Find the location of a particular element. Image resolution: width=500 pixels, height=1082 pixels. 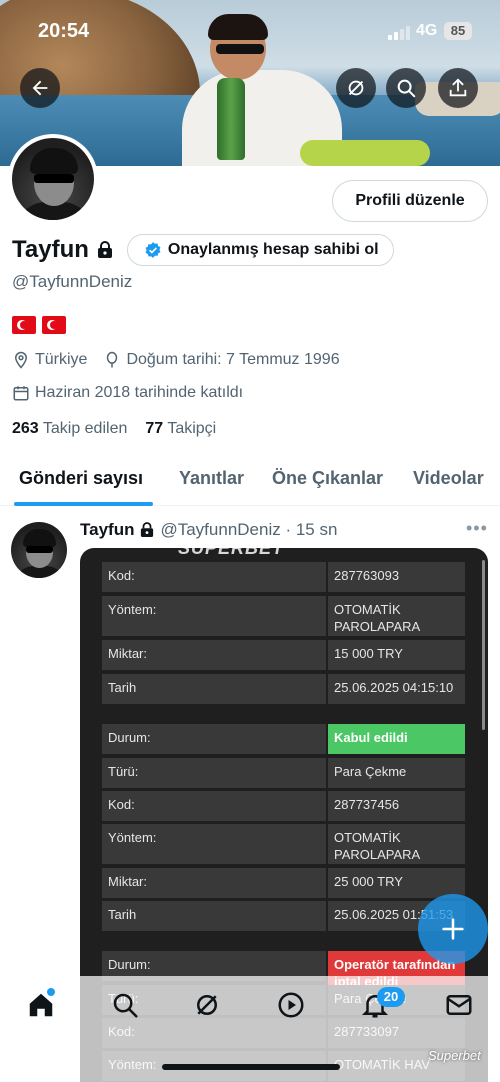

location-icon is located at coordinates (21, 360).